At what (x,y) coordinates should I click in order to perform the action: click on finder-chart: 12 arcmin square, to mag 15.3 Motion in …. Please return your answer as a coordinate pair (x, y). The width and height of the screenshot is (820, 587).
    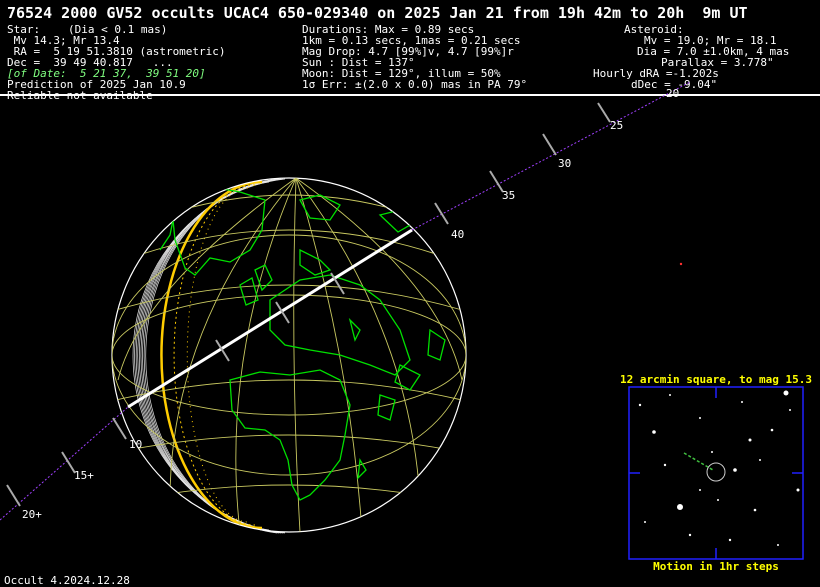
    Looking at the image, I should click on (716, 473).